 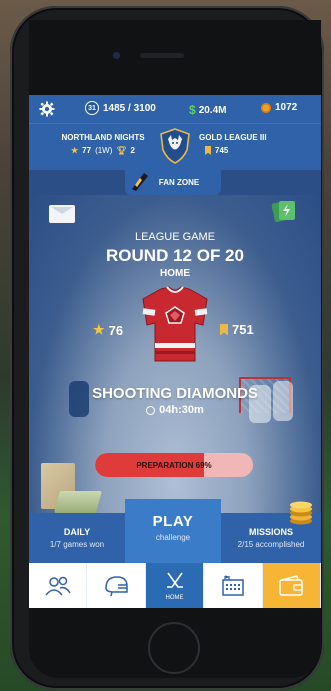 I want to click on cash-value: 20.4M, so click(x=212, y=110).